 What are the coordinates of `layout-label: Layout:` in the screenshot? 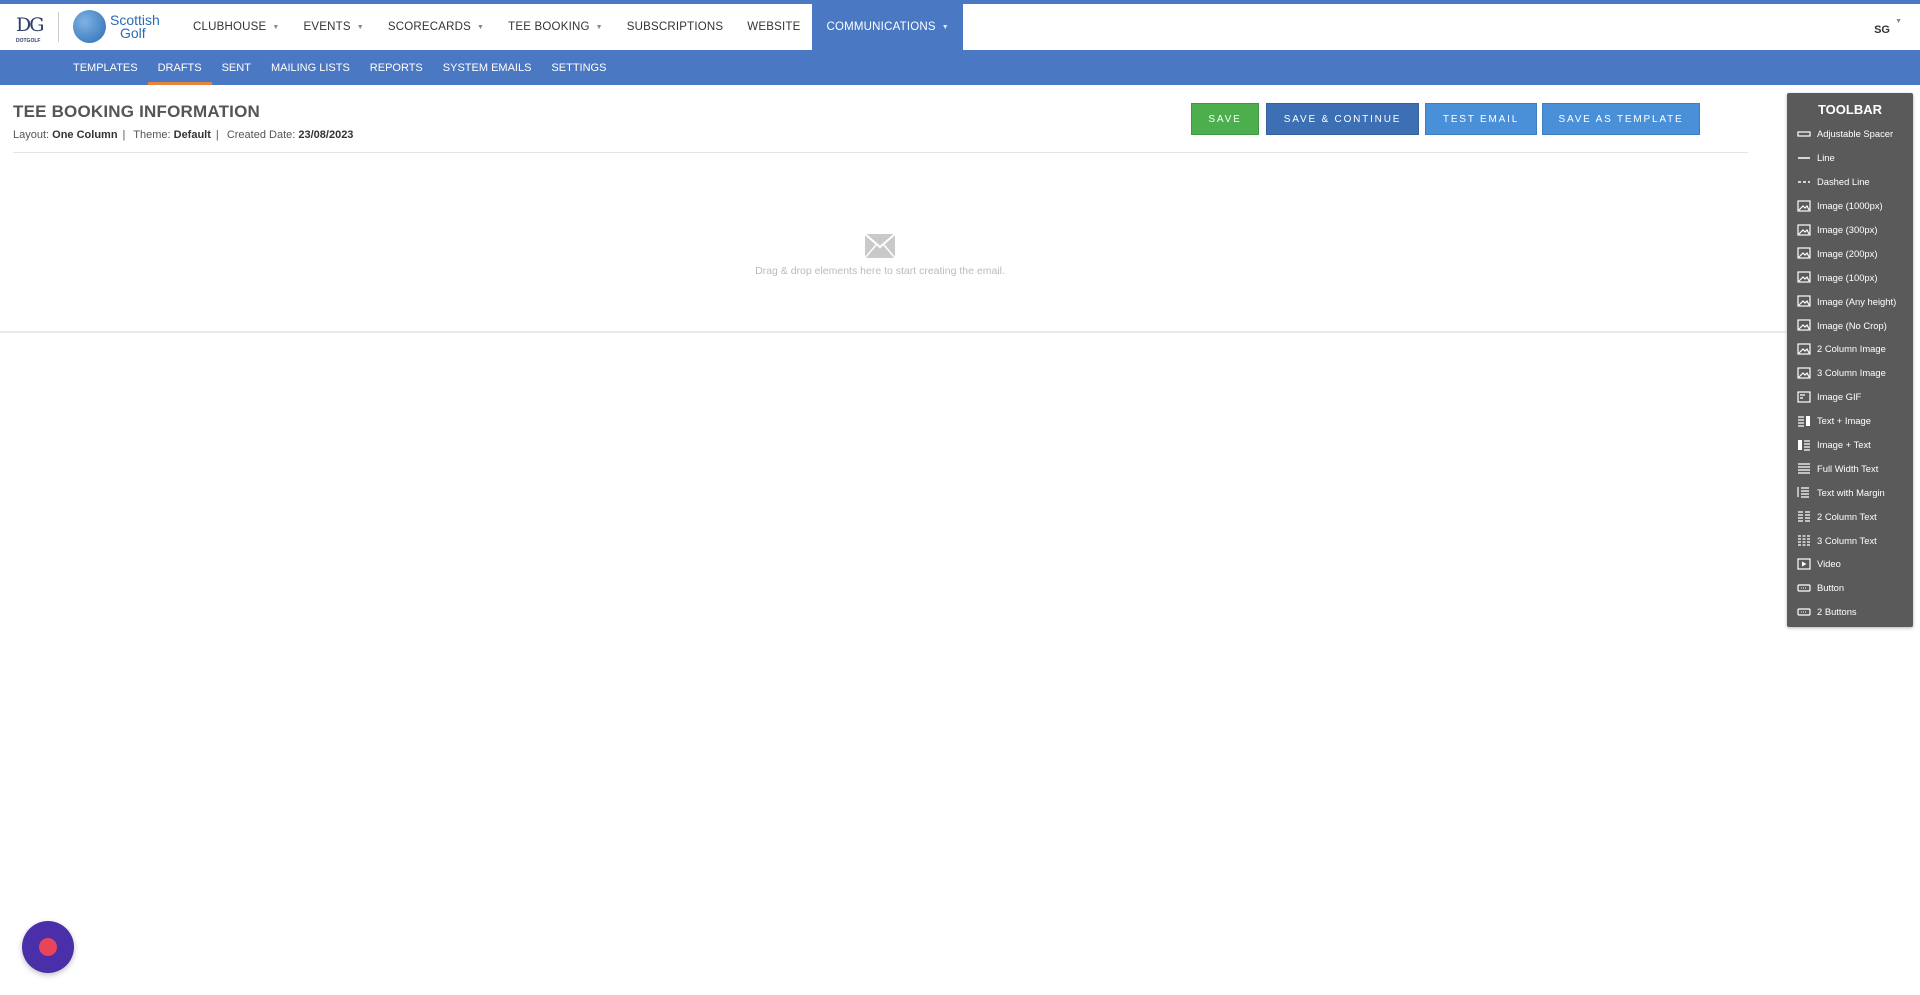 It's located at (31, 135).